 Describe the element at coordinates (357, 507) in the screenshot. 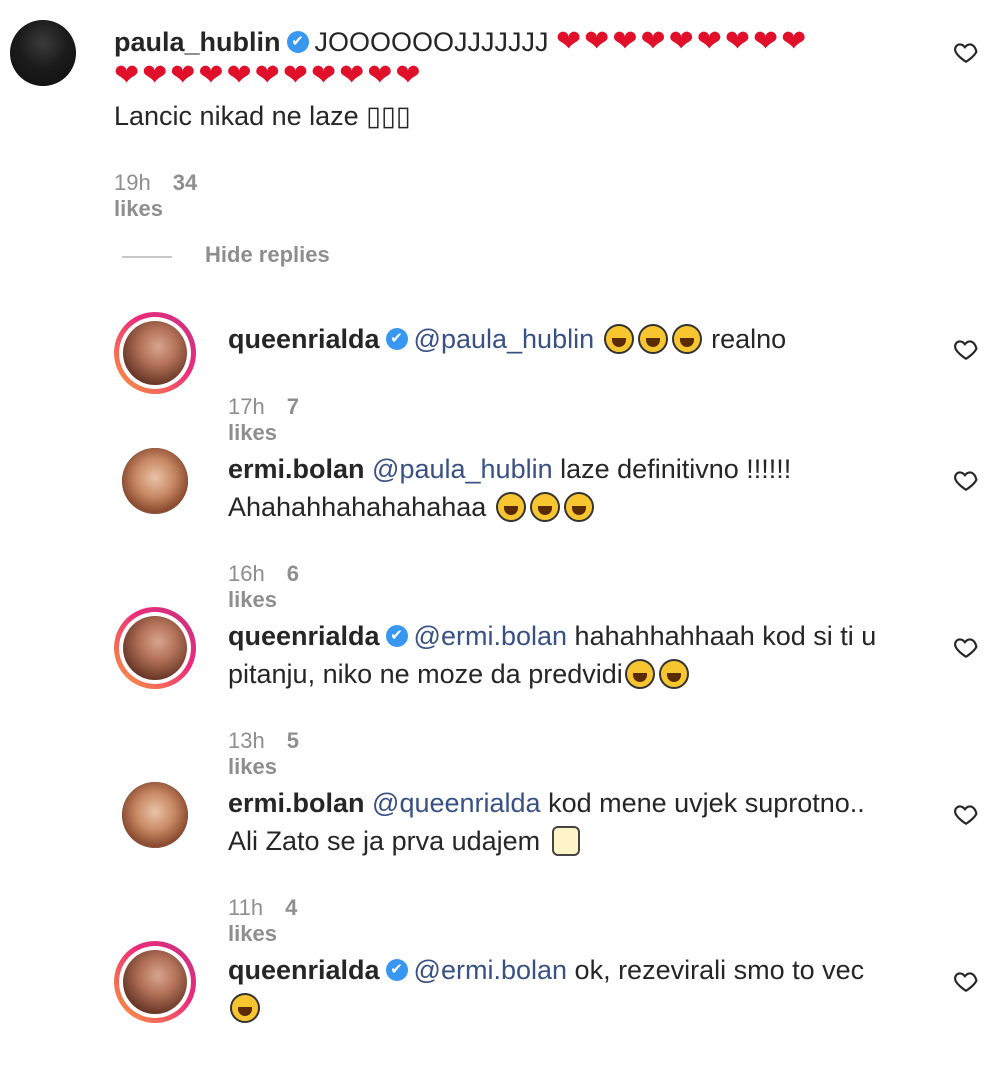

I see `reply-text: Ahahahhahahahahaa` at that location.